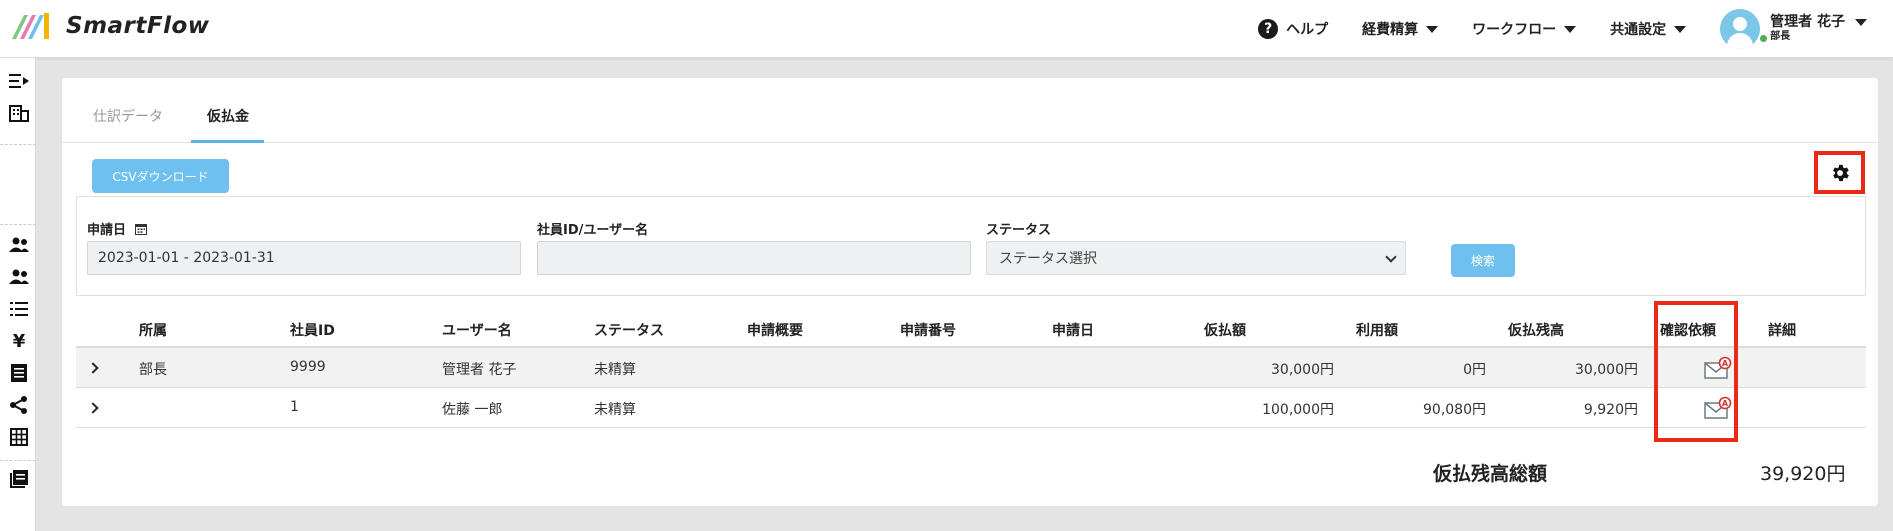 The height and width of the screenshot is (531, 1893). Describe the element at coordinates (971, 368) in the screenshot. I see `table-row: 部長 9999 管理者 花子 未精算 30,000円 0円 30,000円 A` at that location.